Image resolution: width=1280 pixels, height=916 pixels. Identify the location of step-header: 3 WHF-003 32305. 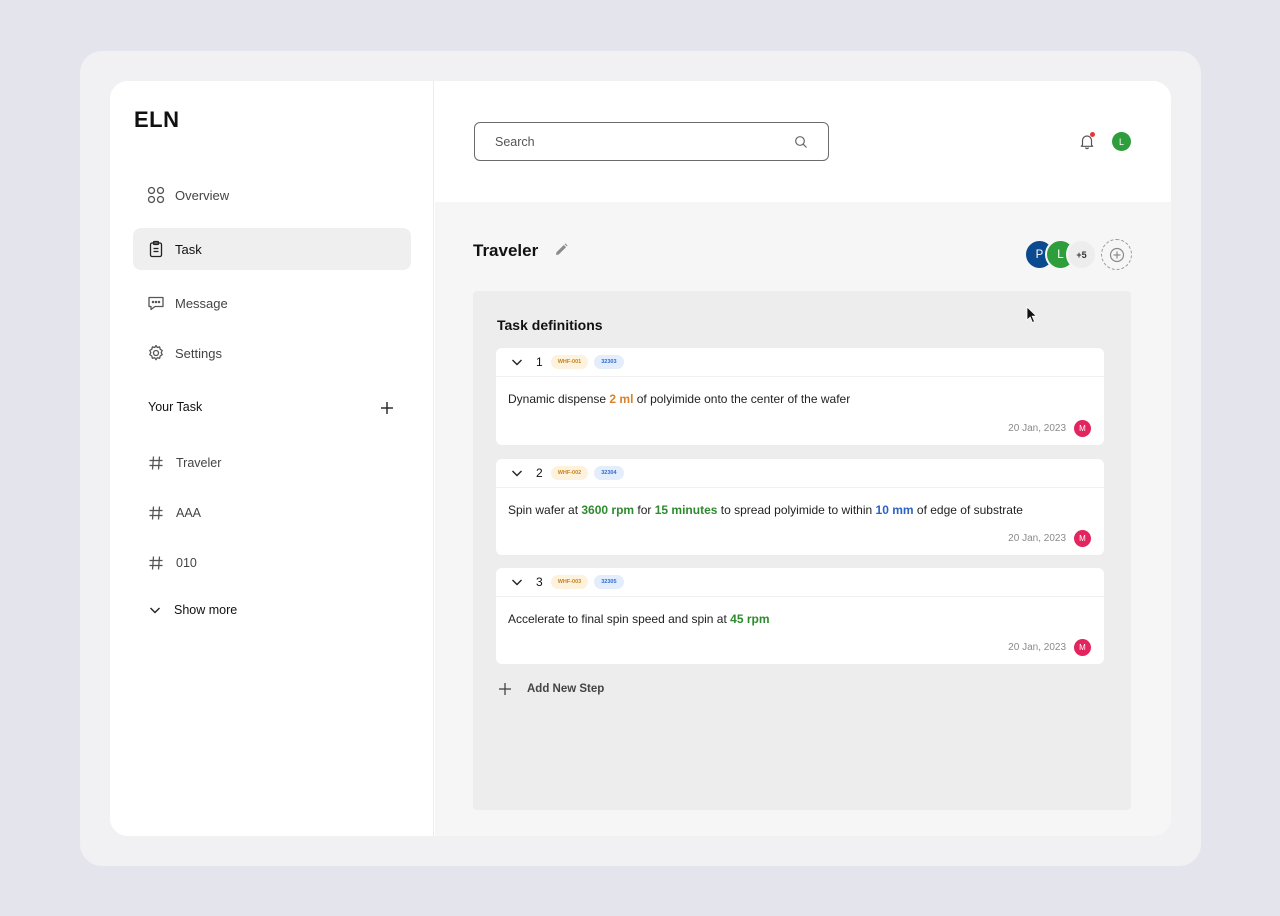
(800, 582).